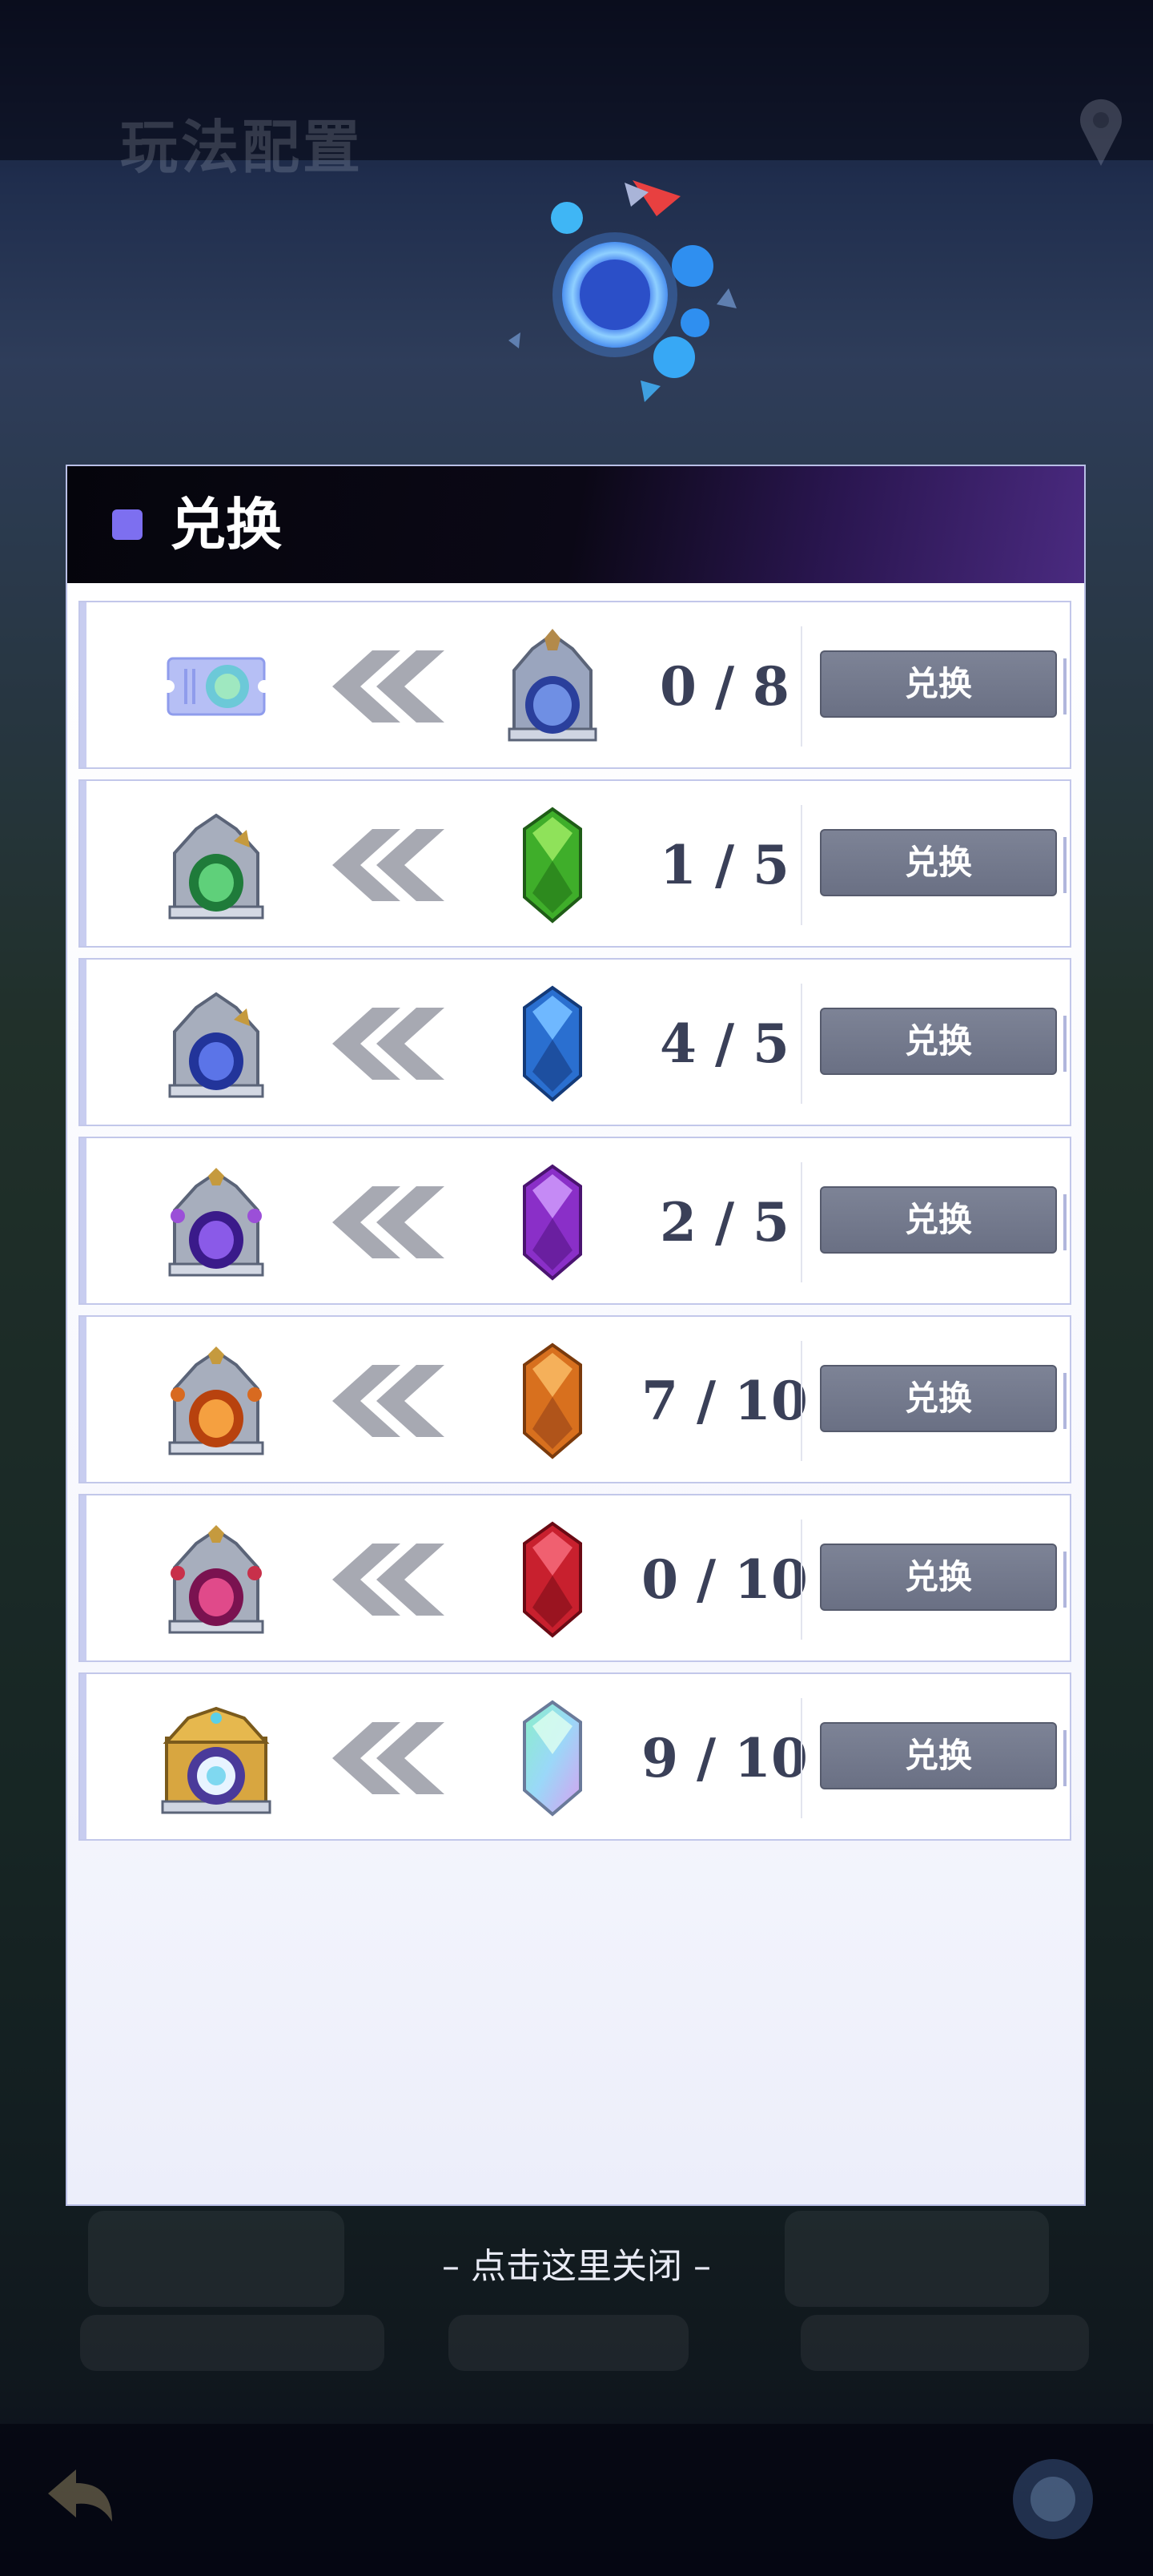 The image size is (1153, 2576). Describe the element at coordinates (217, 687) in the screenshot. I see `ticket-icon` at that location.